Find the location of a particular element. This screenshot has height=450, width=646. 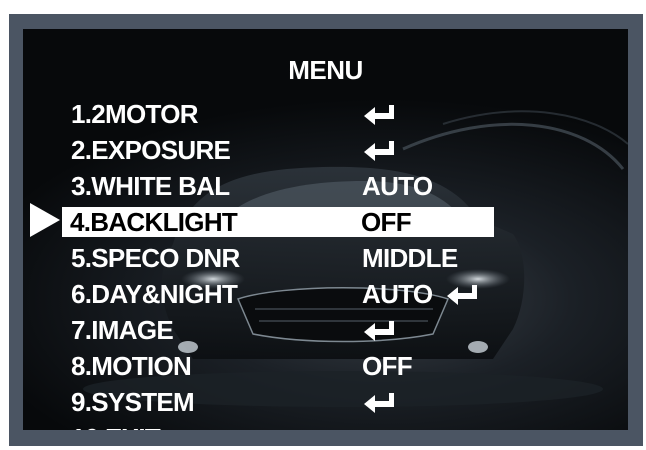

menu-item-label: 2.EXPOSURE is located at coordinates (151, 150).